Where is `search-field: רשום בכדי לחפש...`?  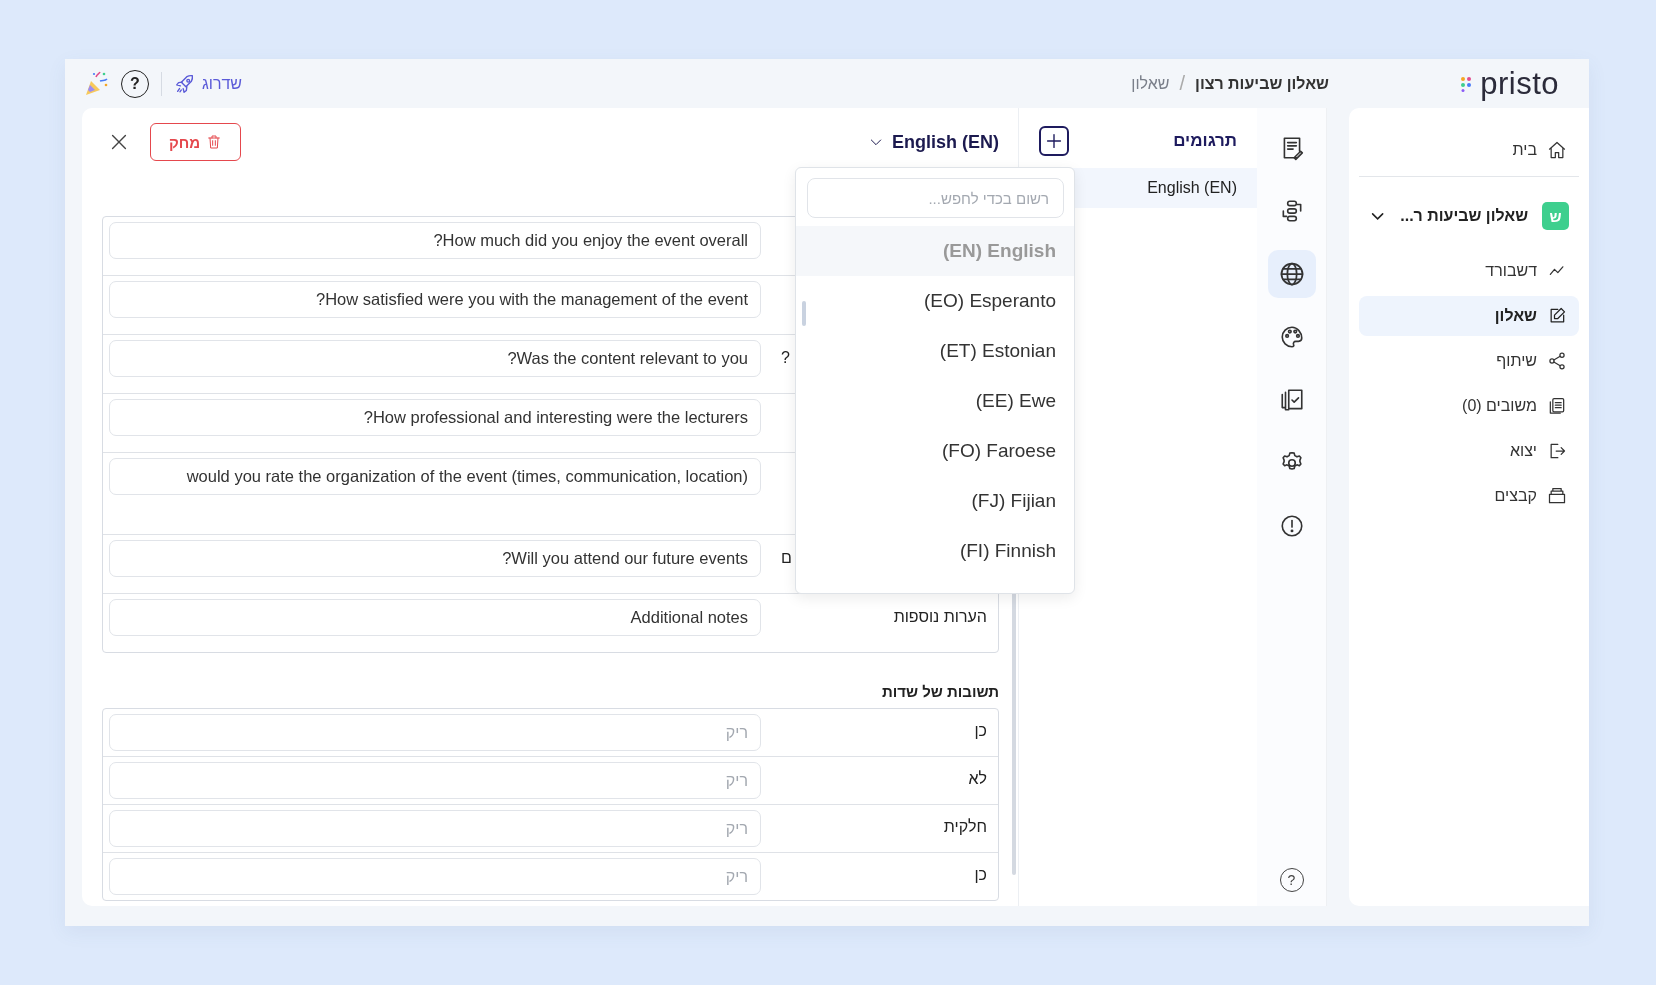
search-field: רשום בכדי לחפש... is located at coordinates (935, 198).